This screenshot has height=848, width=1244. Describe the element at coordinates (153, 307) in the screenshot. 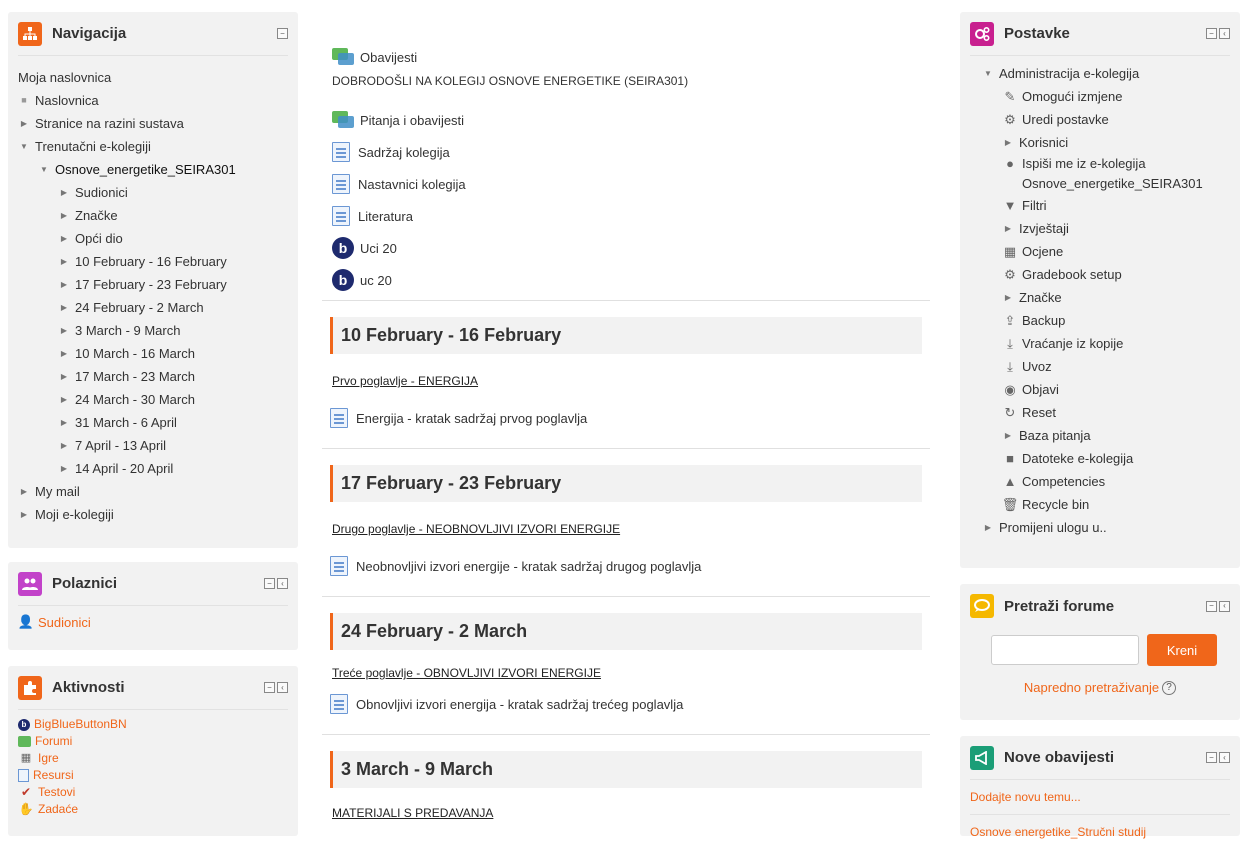

I see `nav-item: ▶ 24 February - 2 March` at that location.